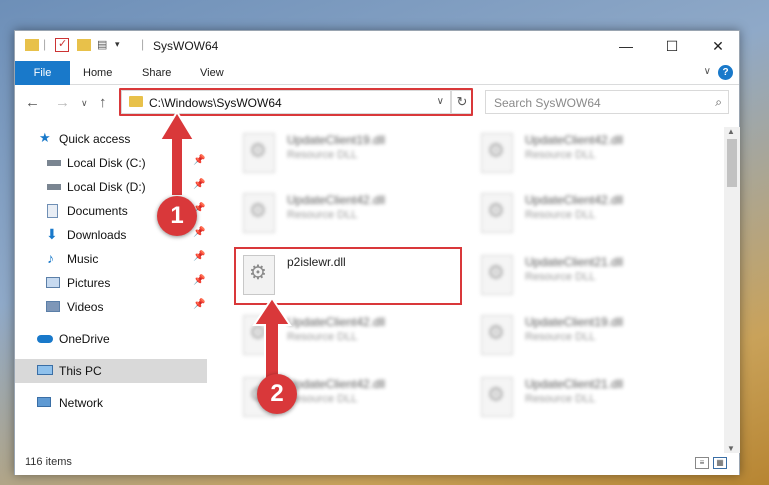  I want to click on arrow-2-shape, so click(272, 338).